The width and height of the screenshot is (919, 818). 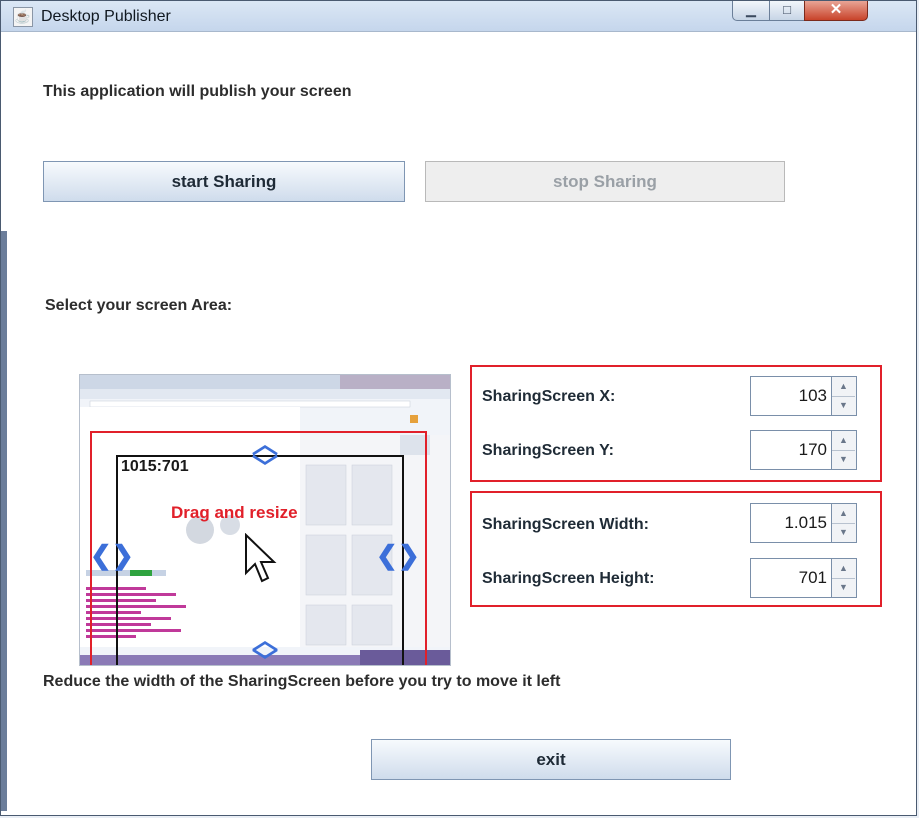 What do you see at coordinates (106, 16) in the screenshot?
I see `window-title: Desktop Publisher` at bounding box center [106, 16].